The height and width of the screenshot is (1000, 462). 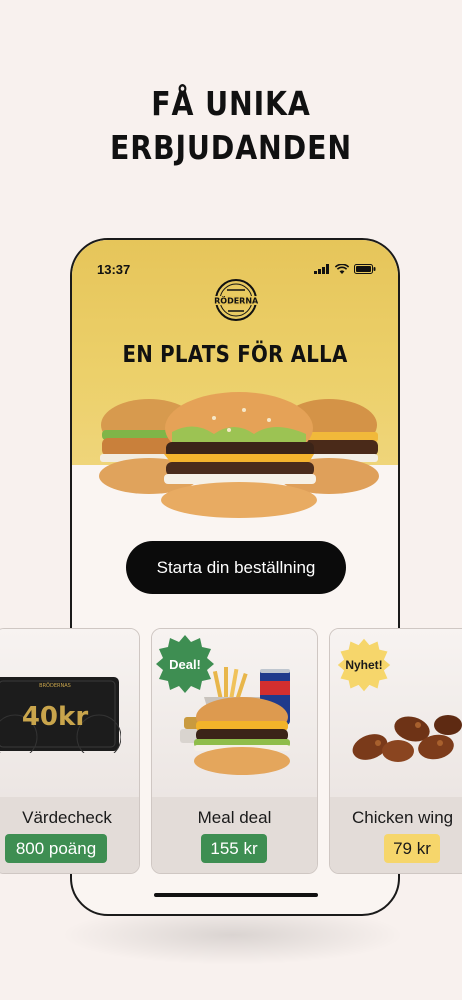 What do you see at coordinates (231, 103) in the screenshot?
I see `headline-line-1: FÅ UNIKA` at bounding box center [231, 103].